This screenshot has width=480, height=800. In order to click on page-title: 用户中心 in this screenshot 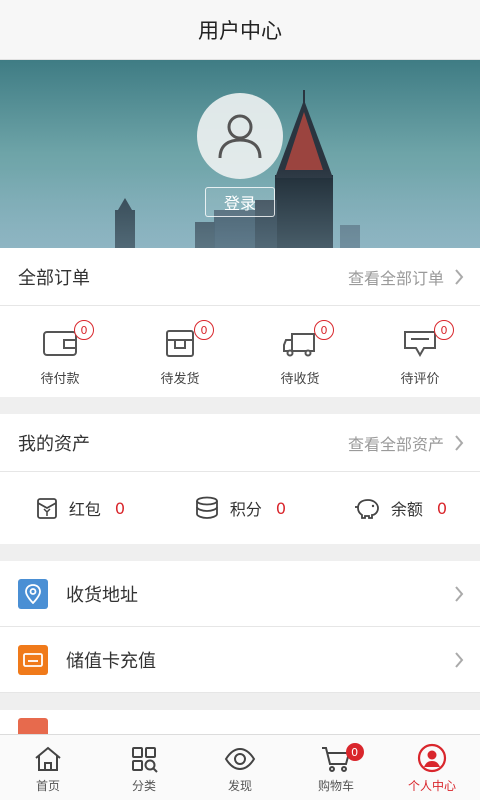, I will do `click(240, 30)`.